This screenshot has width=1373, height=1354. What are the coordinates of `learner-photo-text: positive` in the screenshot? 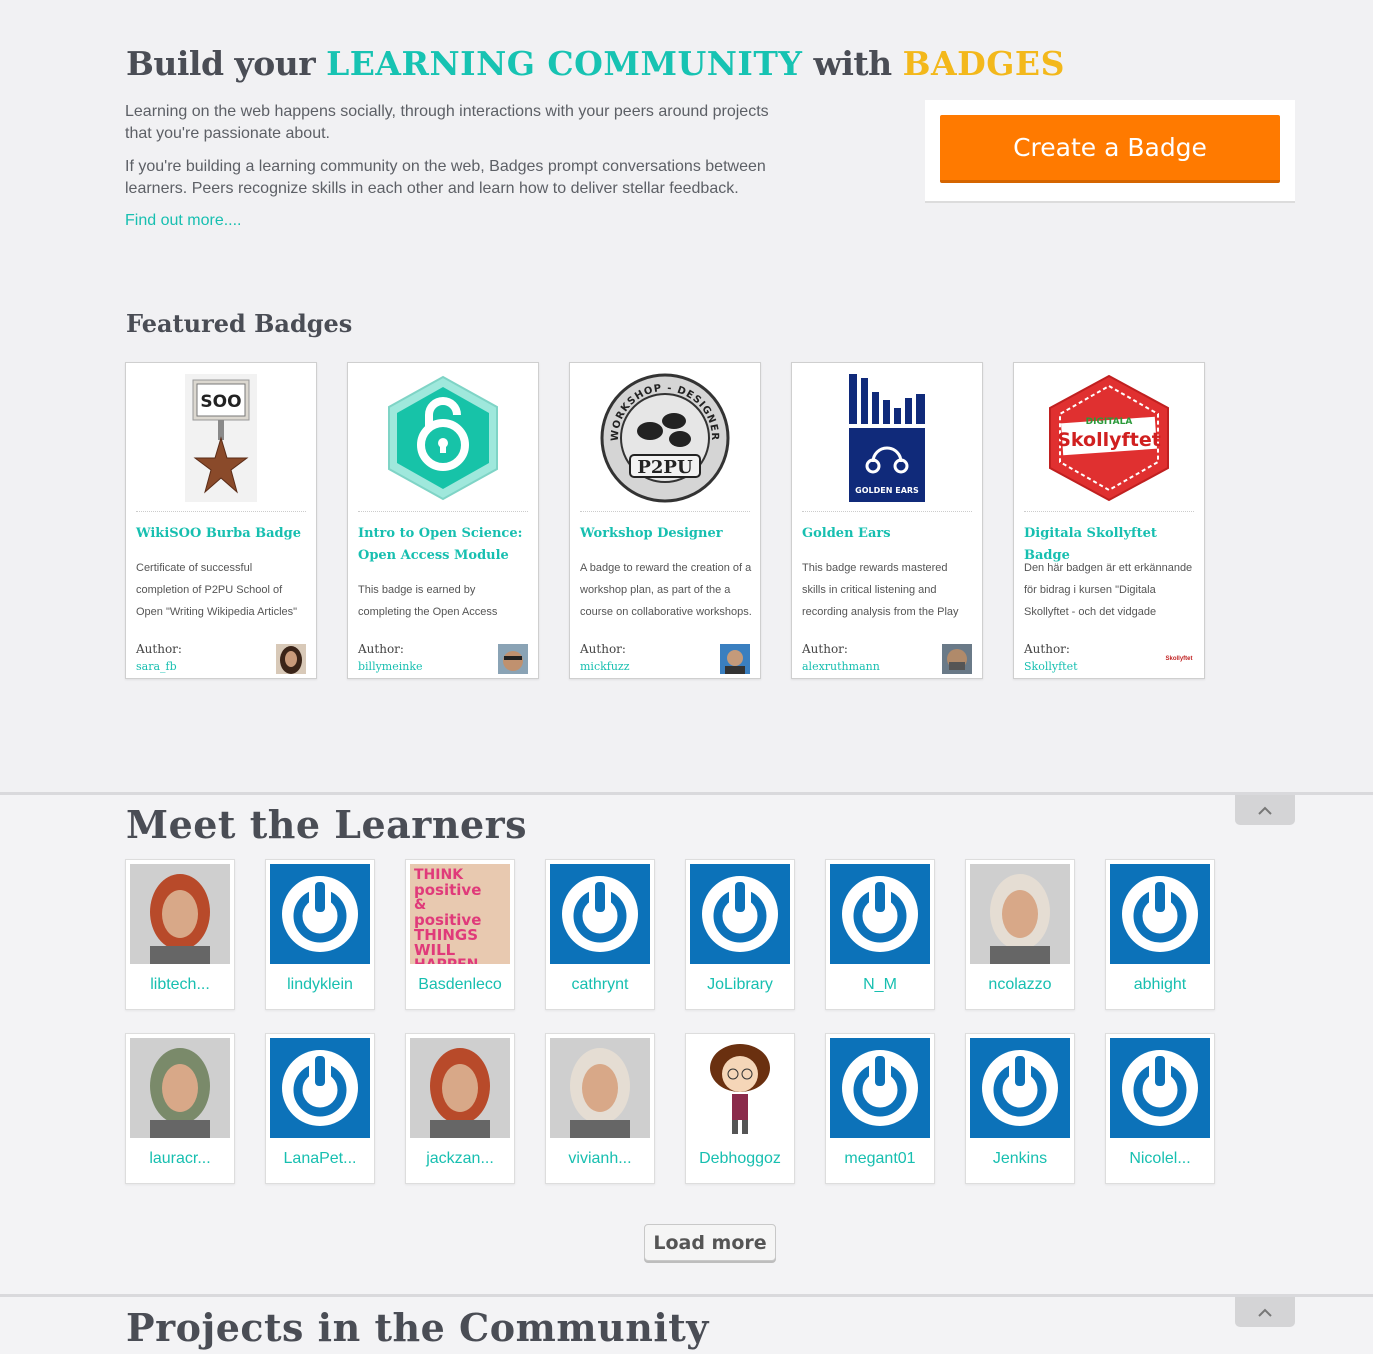 It's located at (448, 890).